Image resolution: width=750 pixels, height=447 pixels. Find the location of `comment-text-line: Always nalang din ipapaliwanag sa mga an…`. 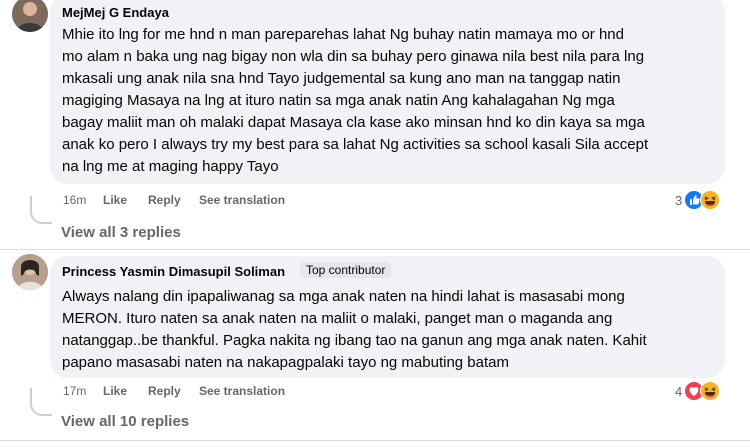

comment-text-line: Always nalang din ipapaliwanag sa mga an… is located at coordinates (343, 296).